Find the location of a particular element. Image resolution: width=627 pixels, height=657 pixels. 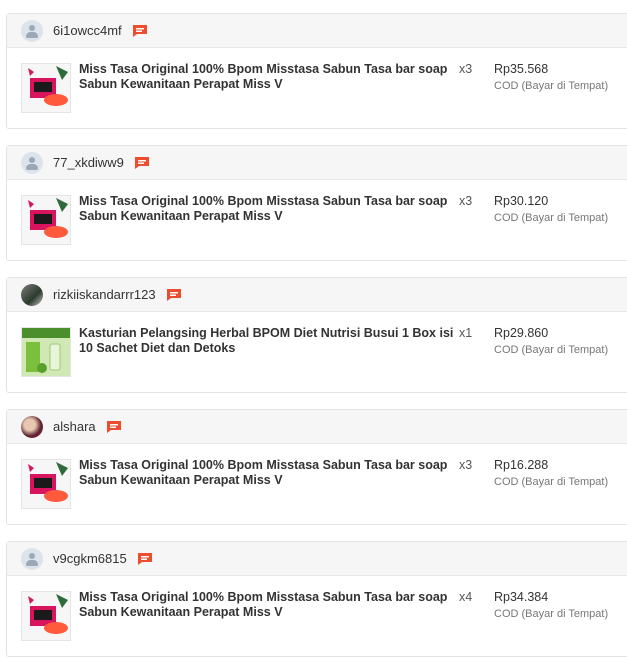

price: Rp35.568 is located at coordinates (521, 69).